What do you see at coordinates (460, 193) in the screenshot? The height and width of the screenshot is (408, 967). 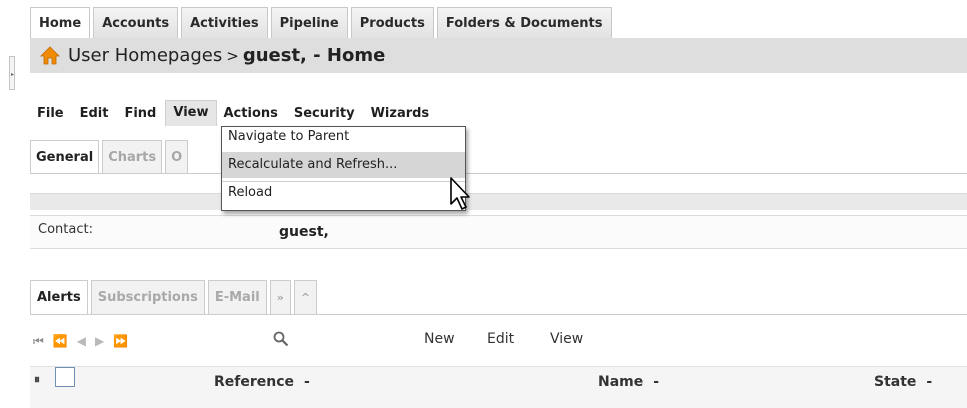 I see `mouse-pointer-icon` at bounding box center [460, 193].